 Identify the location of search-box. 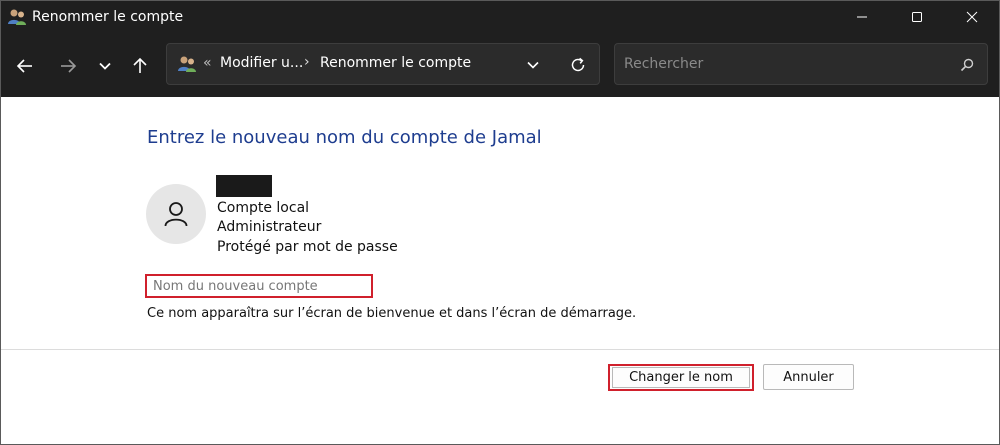
(801, 64).